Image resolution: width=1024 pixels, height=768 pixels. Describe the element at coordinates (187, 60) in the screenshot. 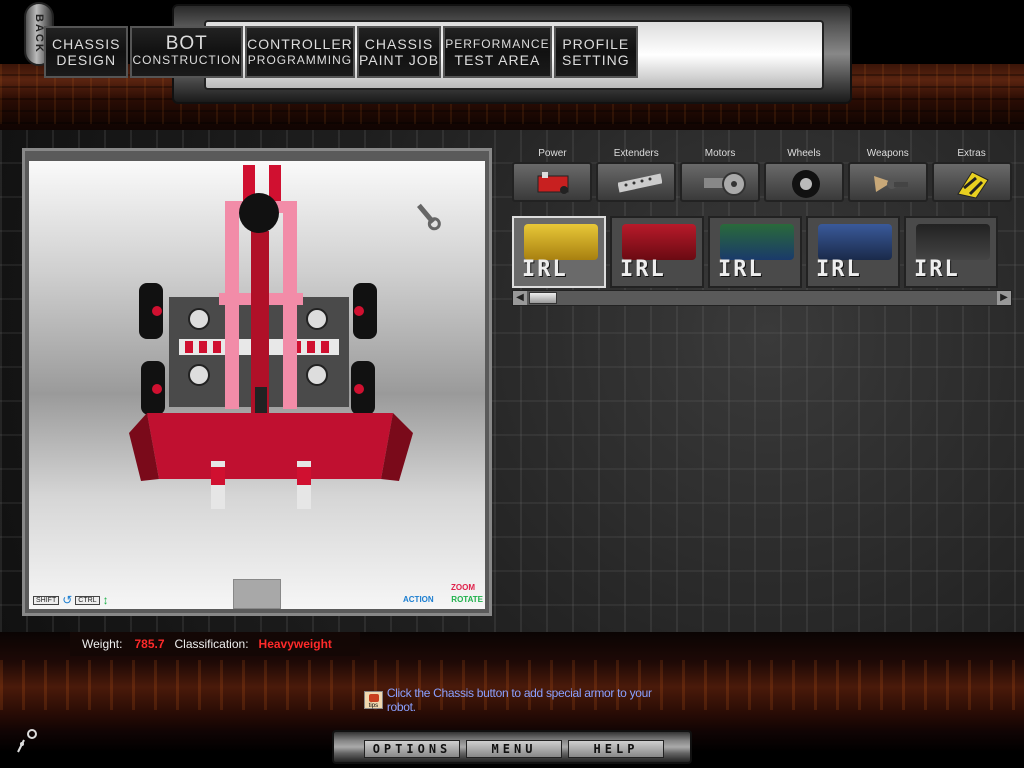

I see `tab-label-line2: CONSTRUCTION` at that location.